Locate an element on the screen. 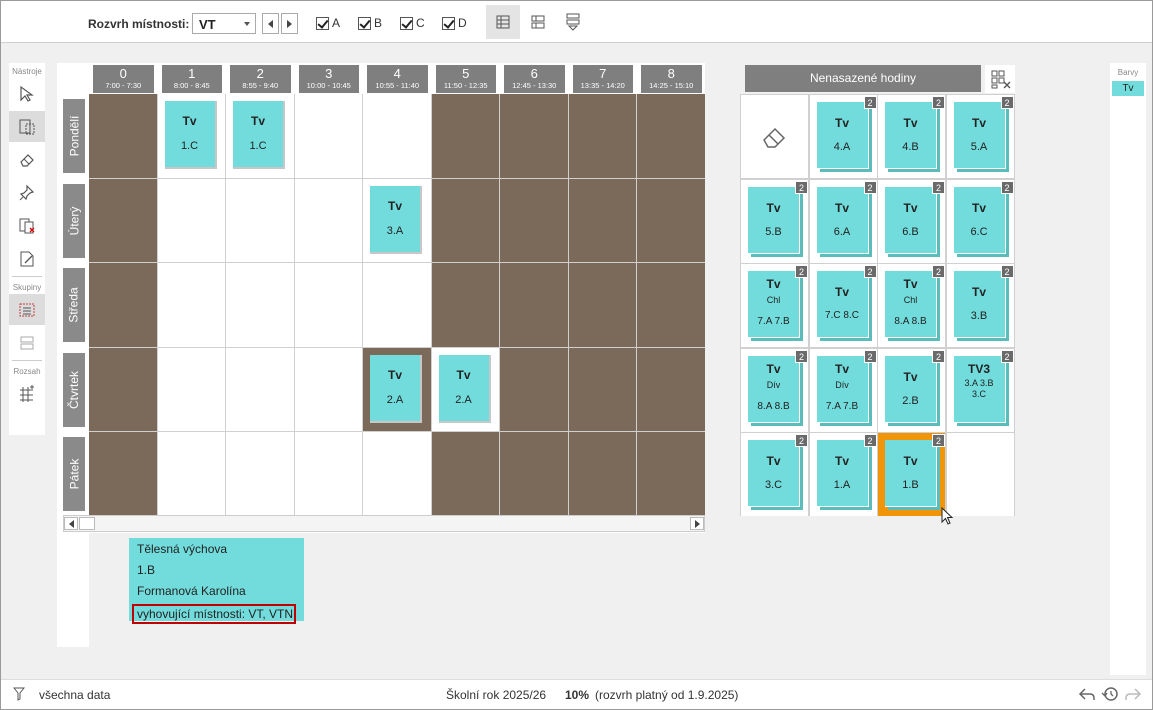  unassigned-cell: Tv 3.B 2 is located at coordinates (980, 305).